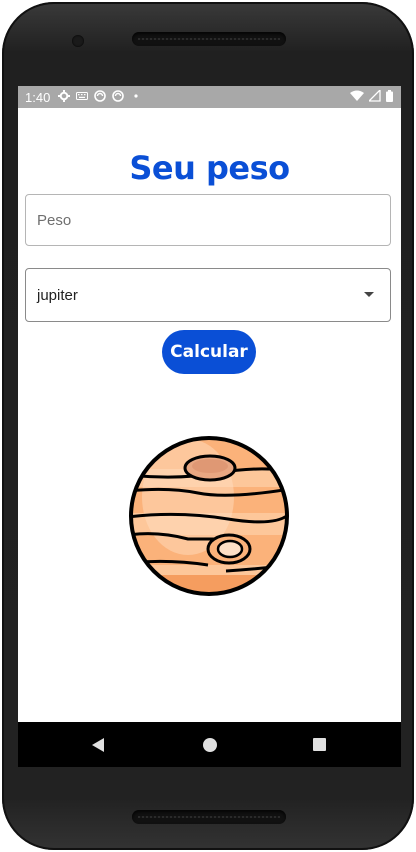  Describe the element at coordinates (136, 96) in the screenshot. I see `dot-icon` at that location.